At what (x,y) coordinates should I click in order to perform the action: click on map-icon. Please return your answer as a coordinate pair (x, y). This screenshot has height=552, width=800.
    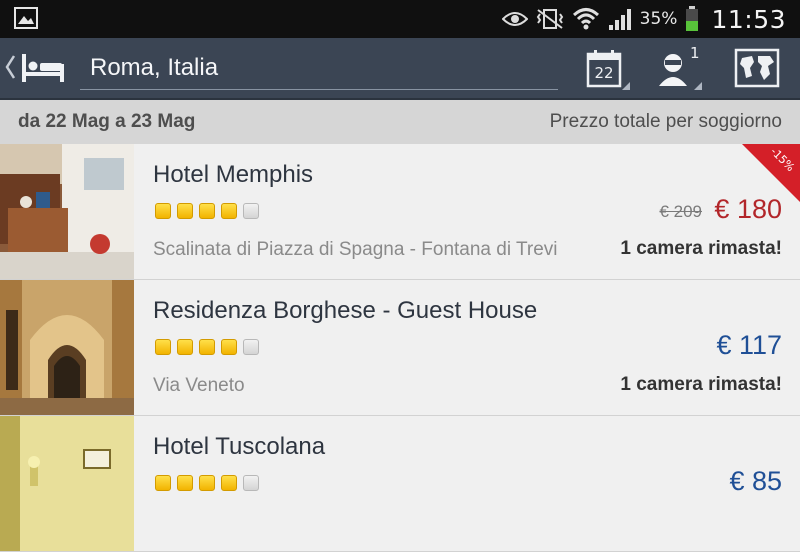
    Looking at the image, I should click on (757, 68).